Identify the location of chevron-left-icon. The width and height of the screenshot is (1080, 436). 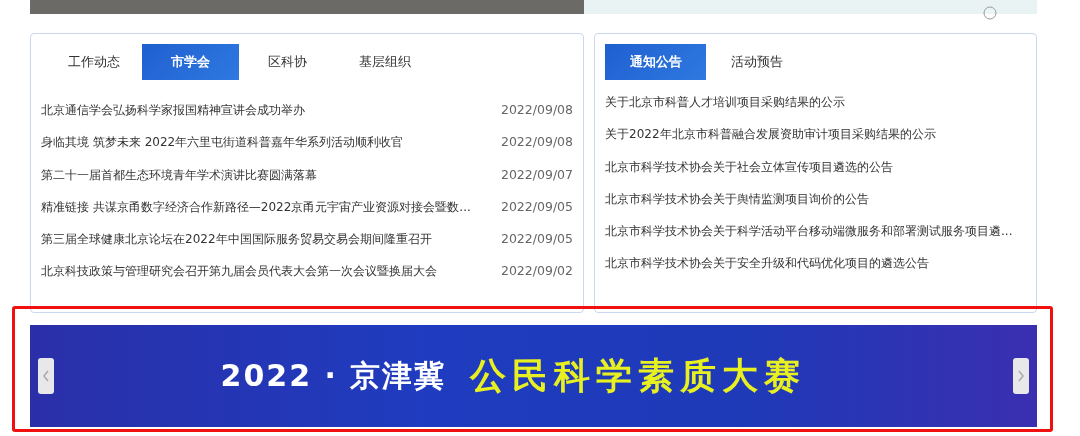
(46, 376).